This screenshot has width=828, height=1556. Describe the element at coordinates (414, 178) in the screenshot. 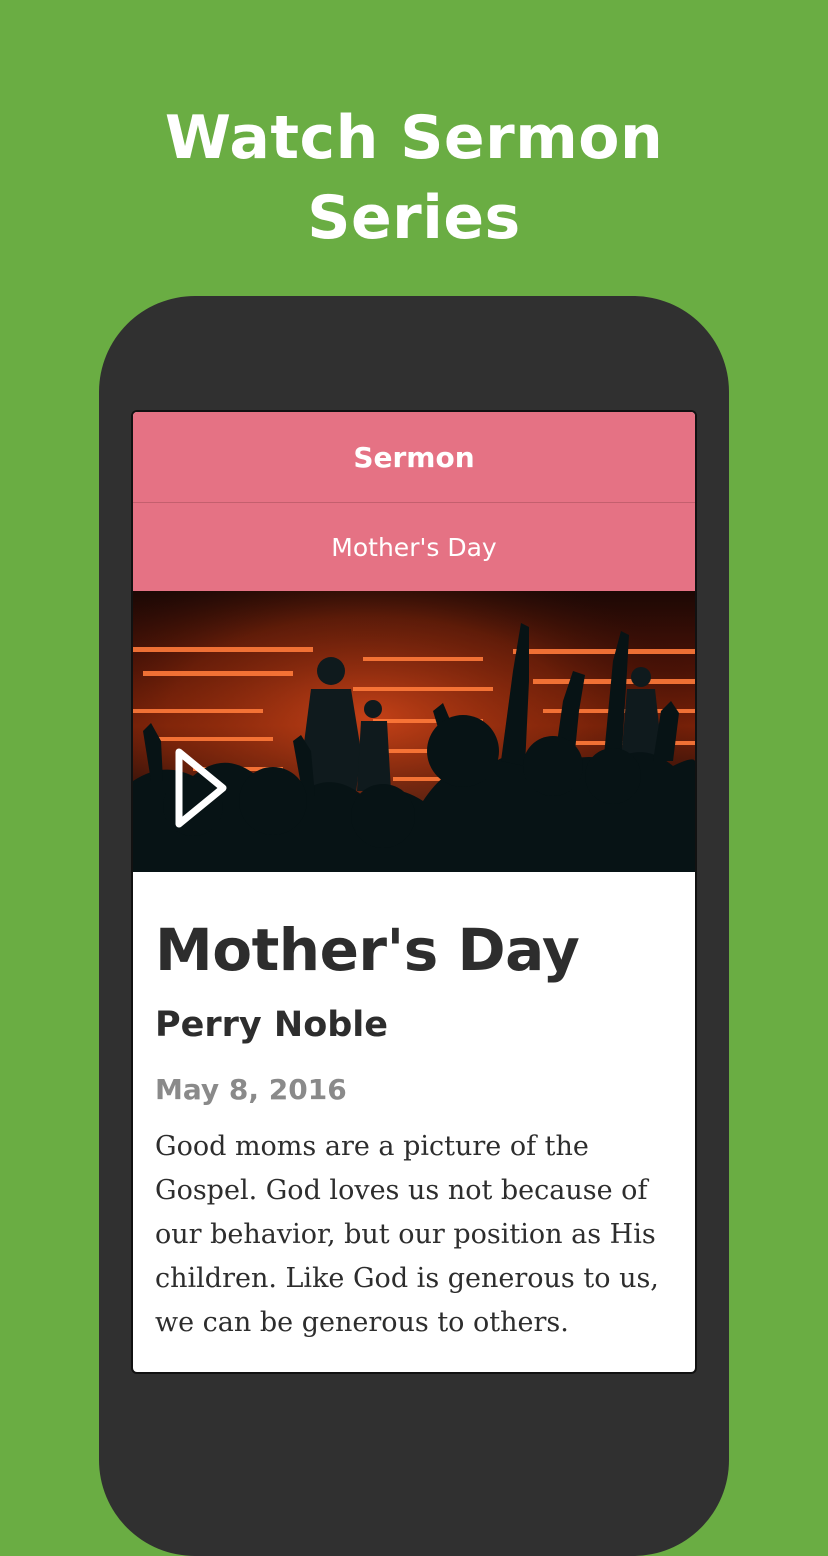

I see `promo-headline: Watch Sermon Series` at that location.